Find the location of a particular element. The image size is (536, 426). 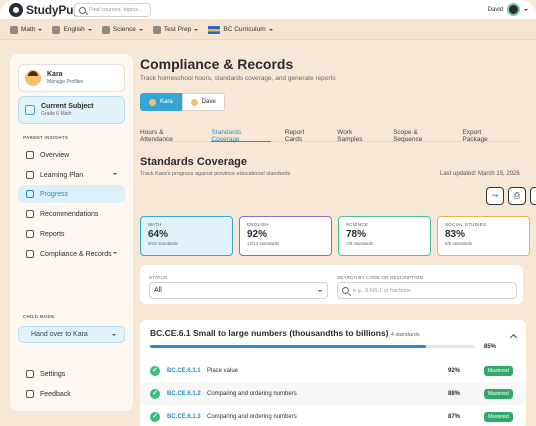

nav-english: English is located at coordinates (72, 29).